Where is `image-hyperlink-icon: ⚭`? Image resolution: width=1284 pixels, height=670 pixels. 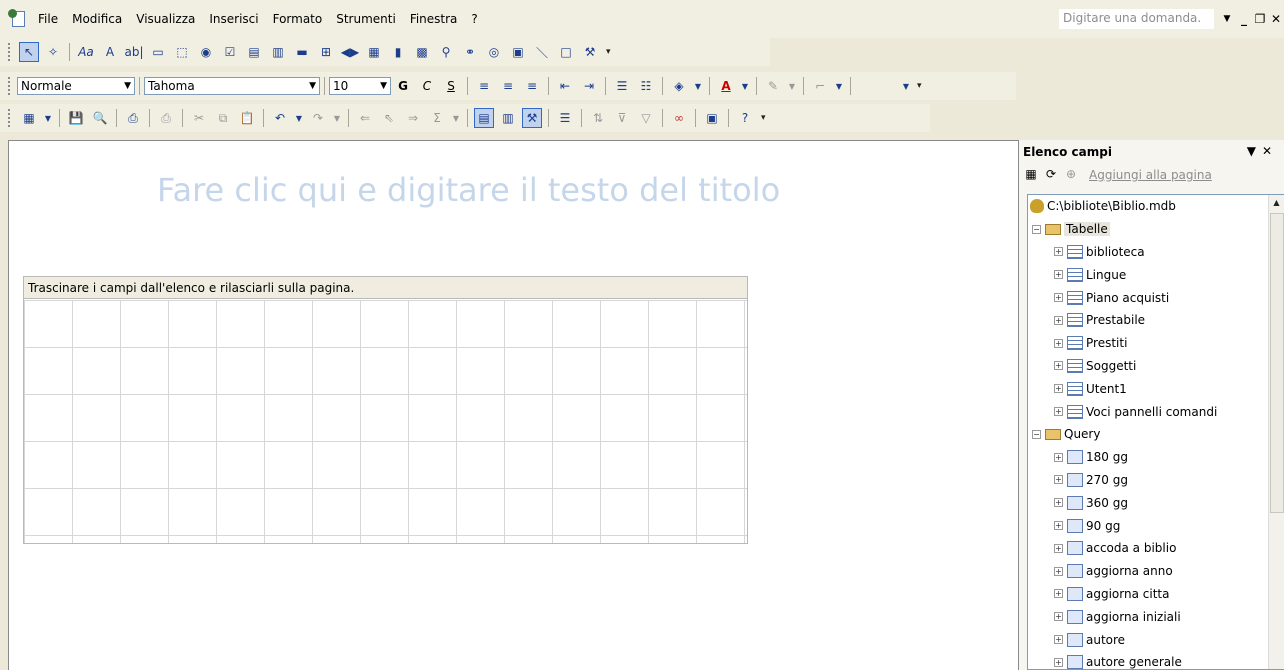
image-hyperlink-icon: ⚭ is located at coordinates (470, 52).